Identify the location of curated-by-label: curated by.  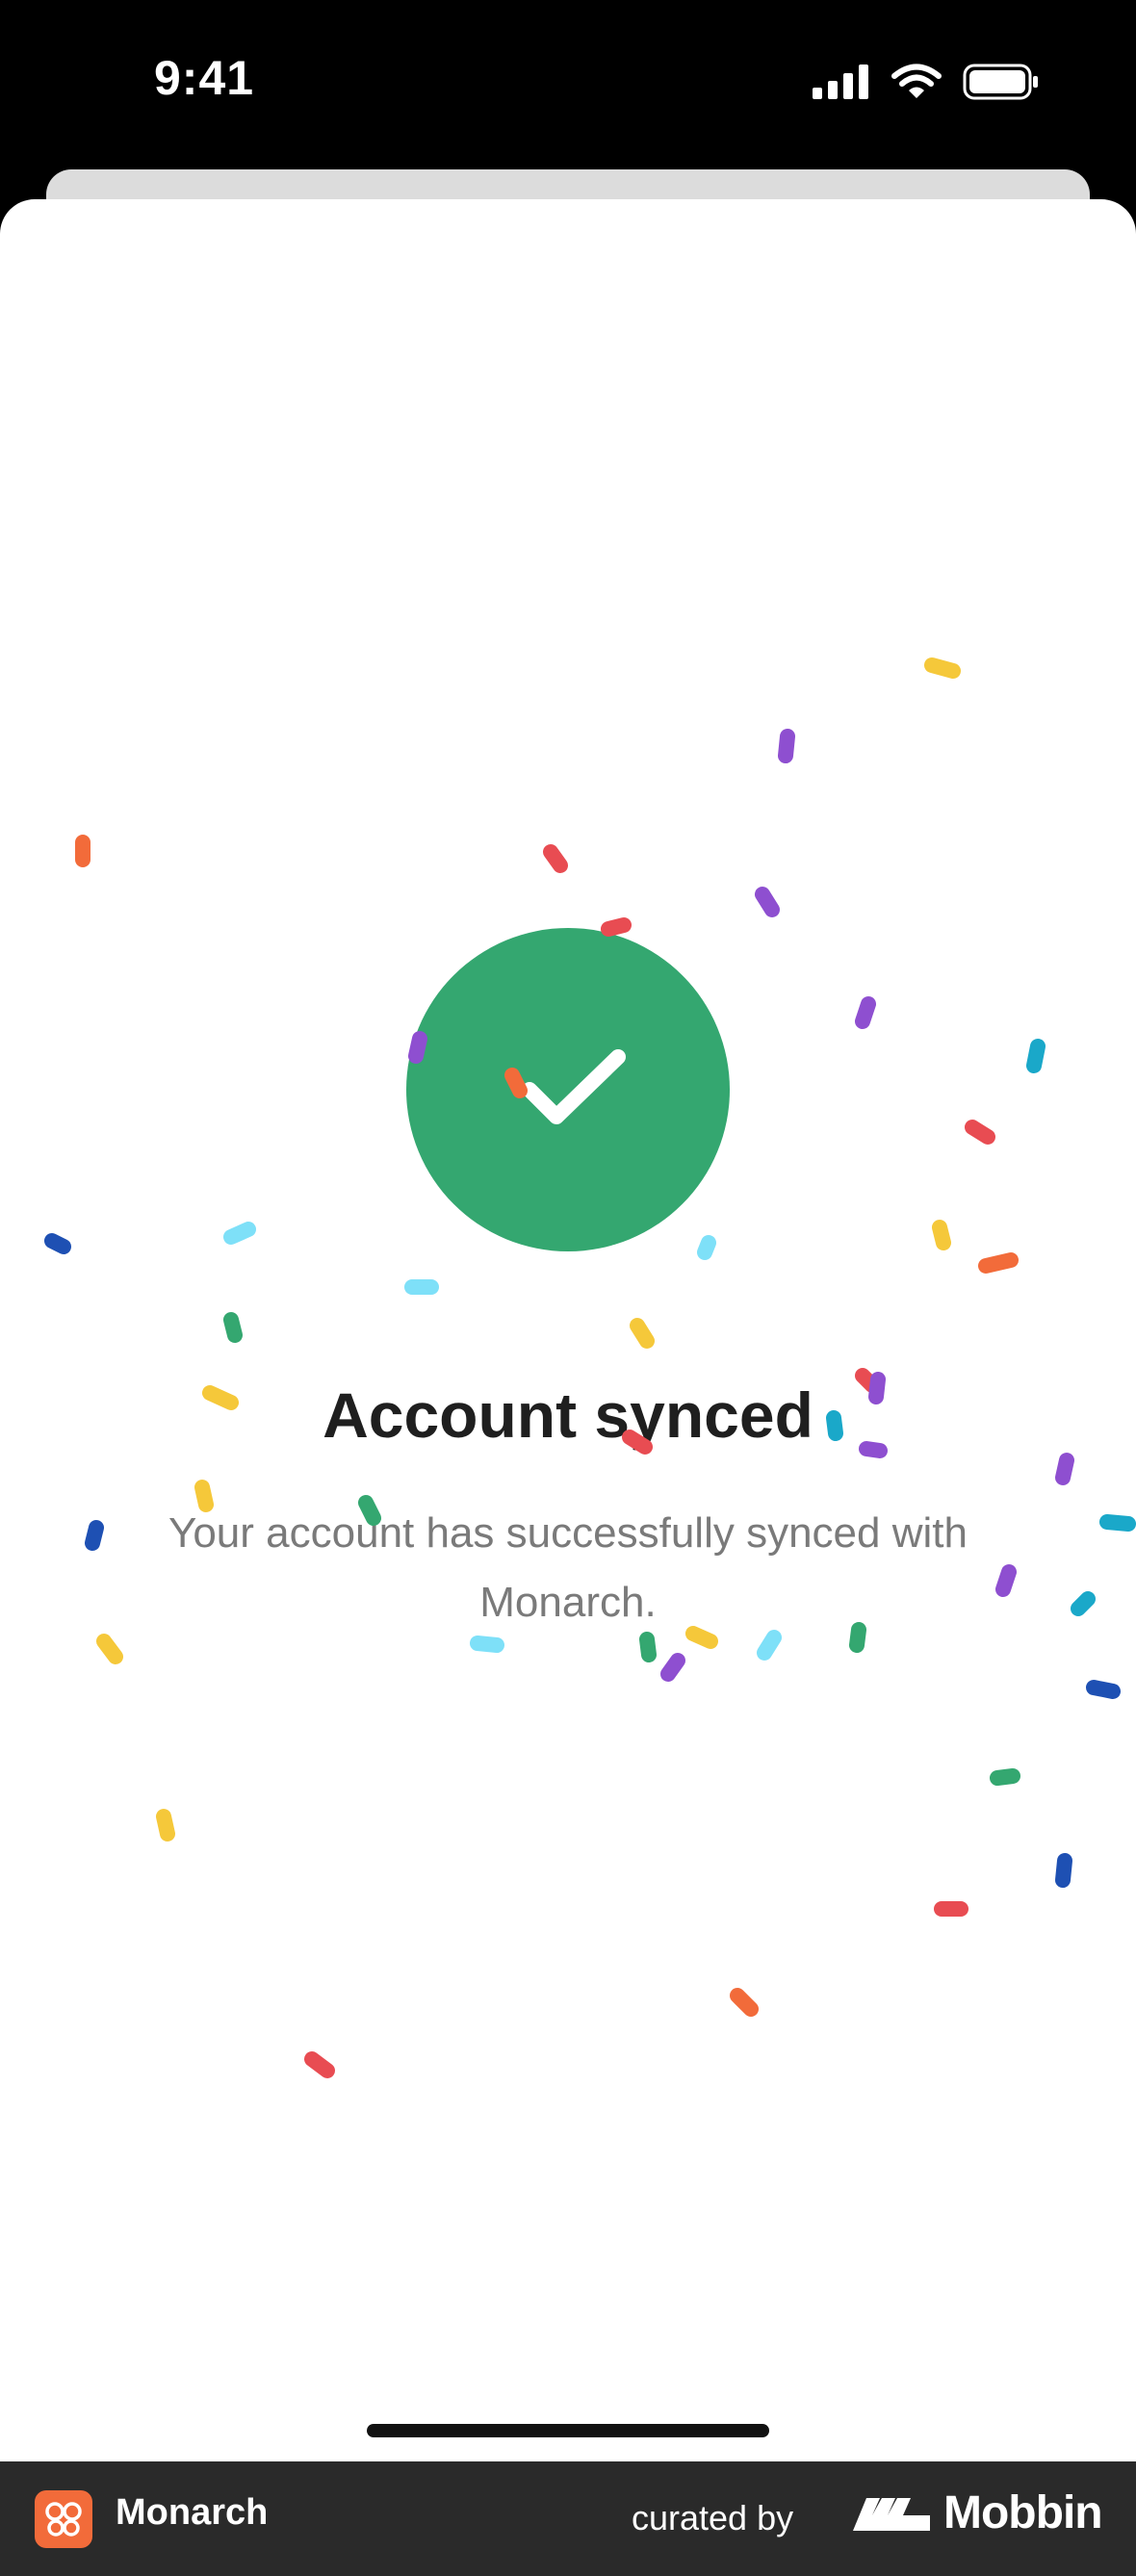
(713, 2518).